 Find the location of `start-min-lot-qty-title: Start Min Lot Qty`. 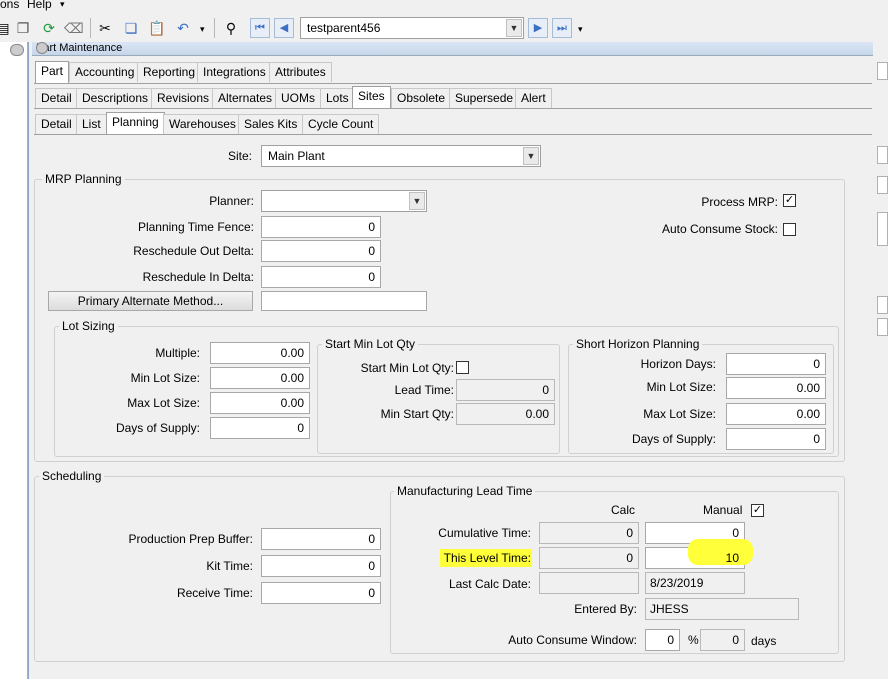

start-min-lot-qty-title: Start Min Lot Qty is located at coordinates (370, 344).